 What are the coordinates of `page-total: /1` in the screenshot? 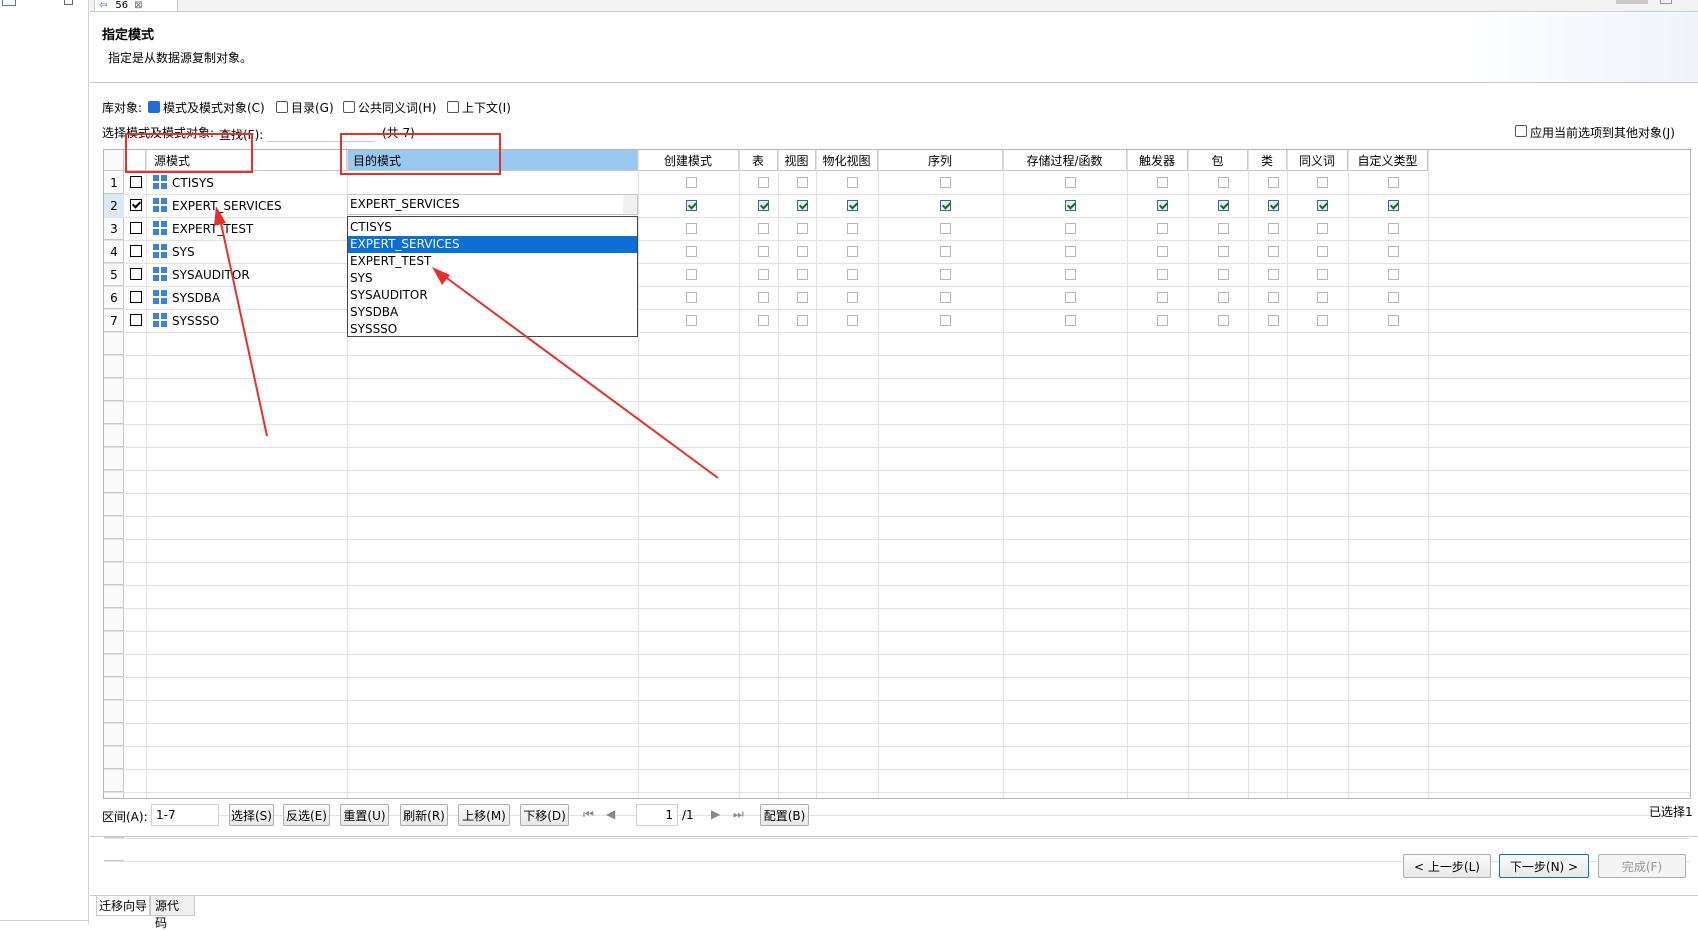 It's located at (688, 815).